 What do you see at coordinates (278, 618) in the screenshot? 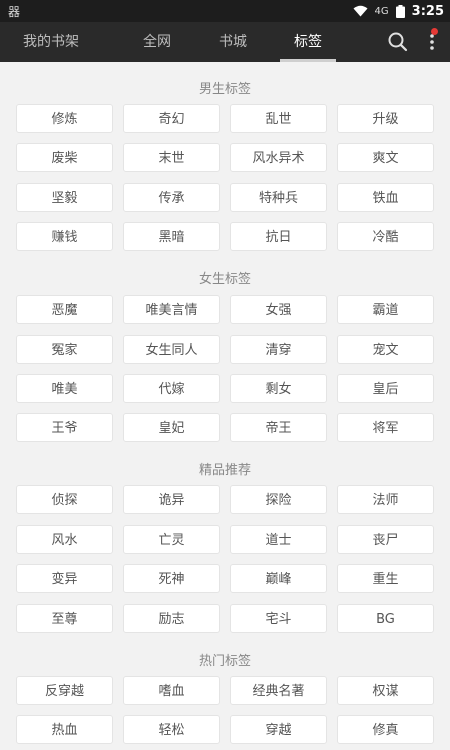
I see `tag-chip: 宅斗` at bounding box center [278, 618].